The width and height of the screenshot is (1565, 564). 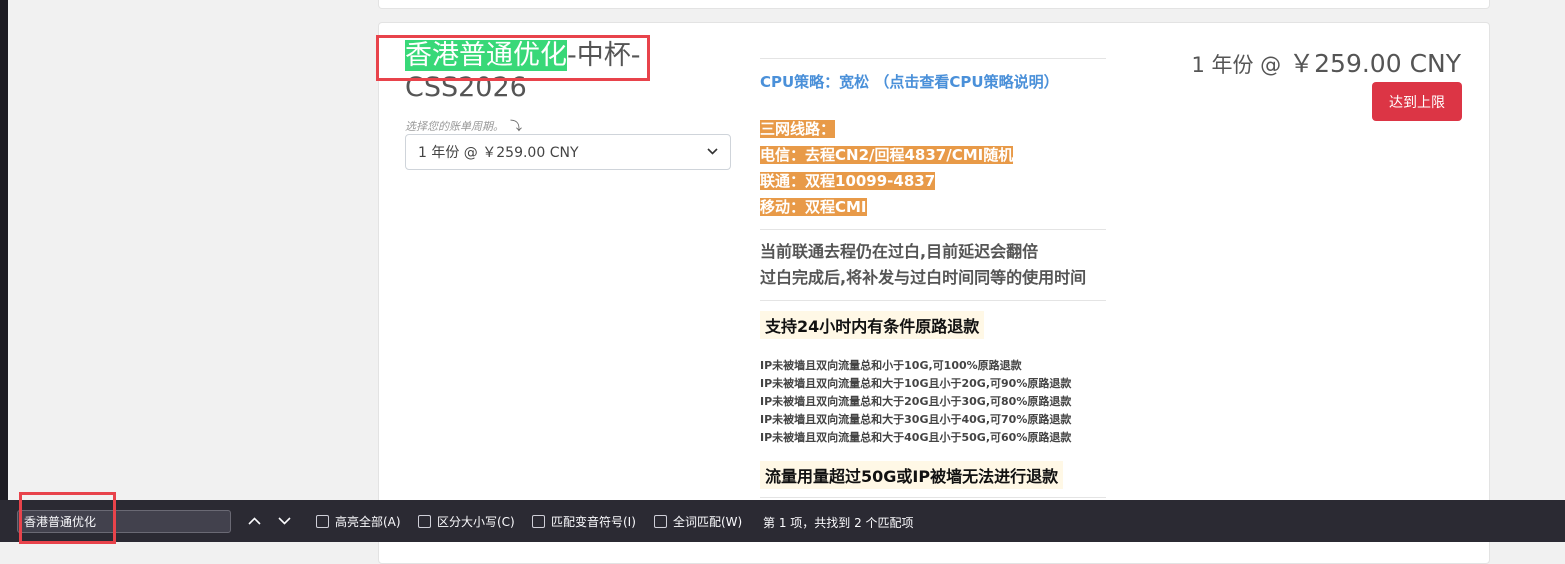 I want to click on whole-words-label: 全词匹配(W), so click(x=708, y=522).